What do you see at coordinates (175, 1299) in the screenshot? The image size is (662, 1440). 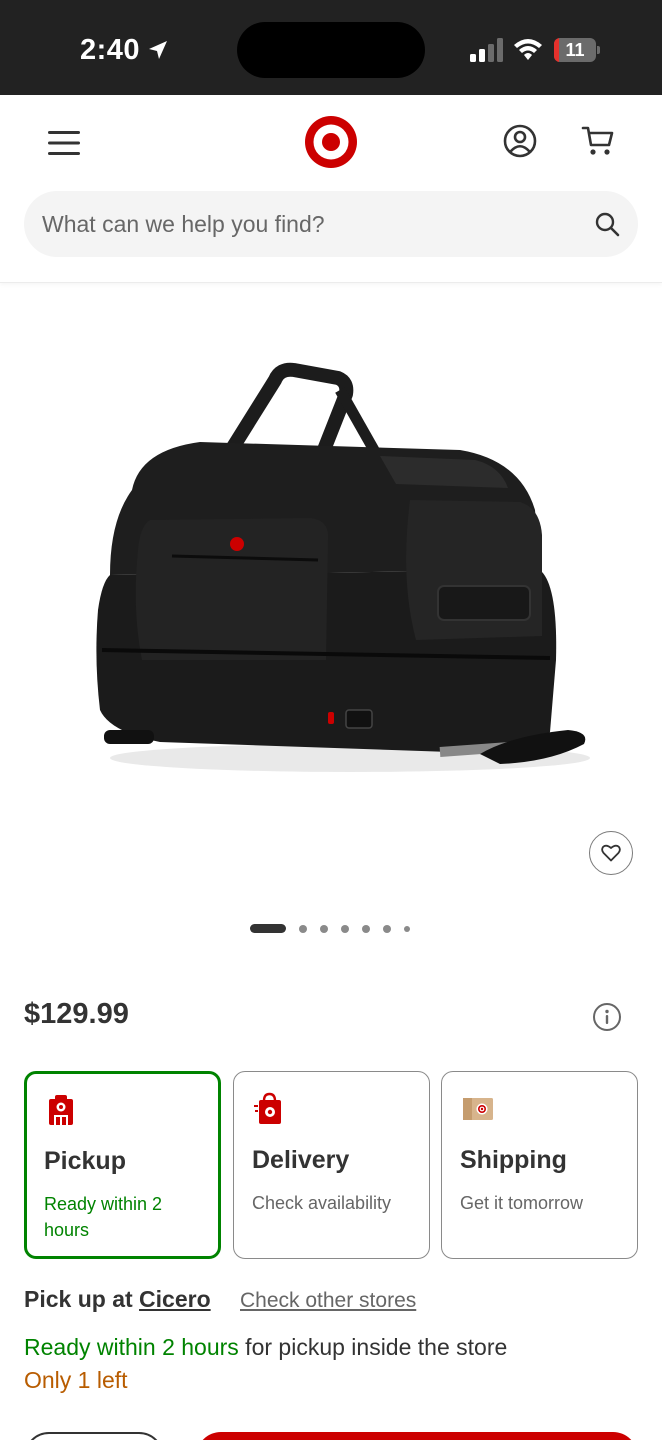 I see `pickup-store-link: Cicero` at bounding box center [175, 1299].